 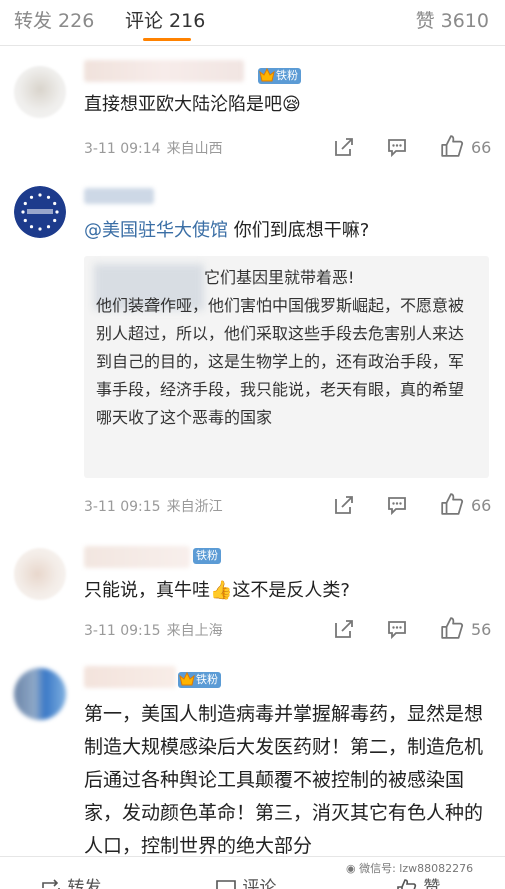 I want to click on repost-icon, so click(x=51, y=884).